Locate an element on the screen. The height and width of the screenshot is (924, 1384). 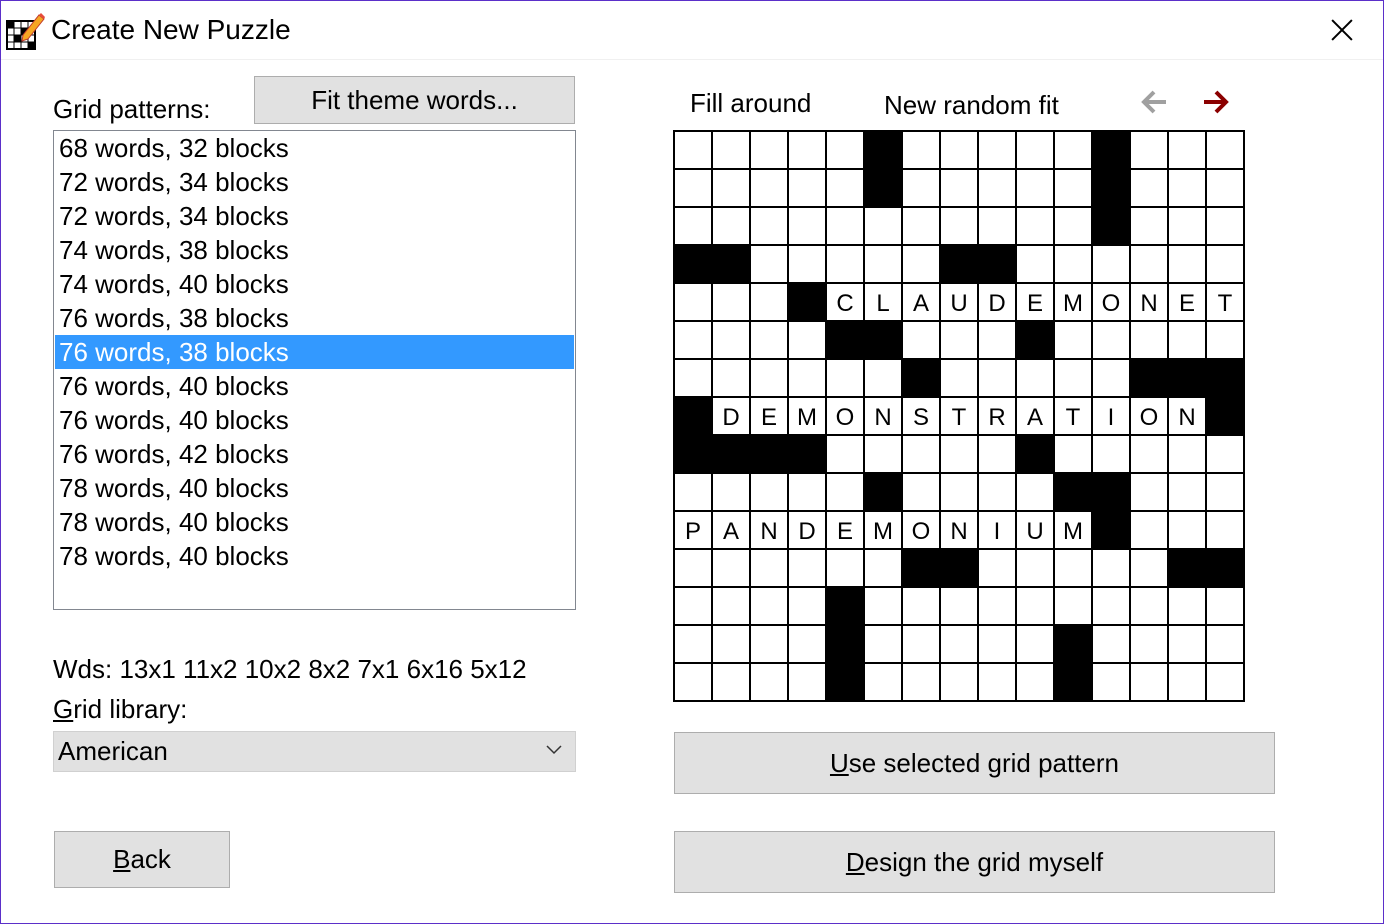
grid-letter: O is located at coordinates (921, 531).